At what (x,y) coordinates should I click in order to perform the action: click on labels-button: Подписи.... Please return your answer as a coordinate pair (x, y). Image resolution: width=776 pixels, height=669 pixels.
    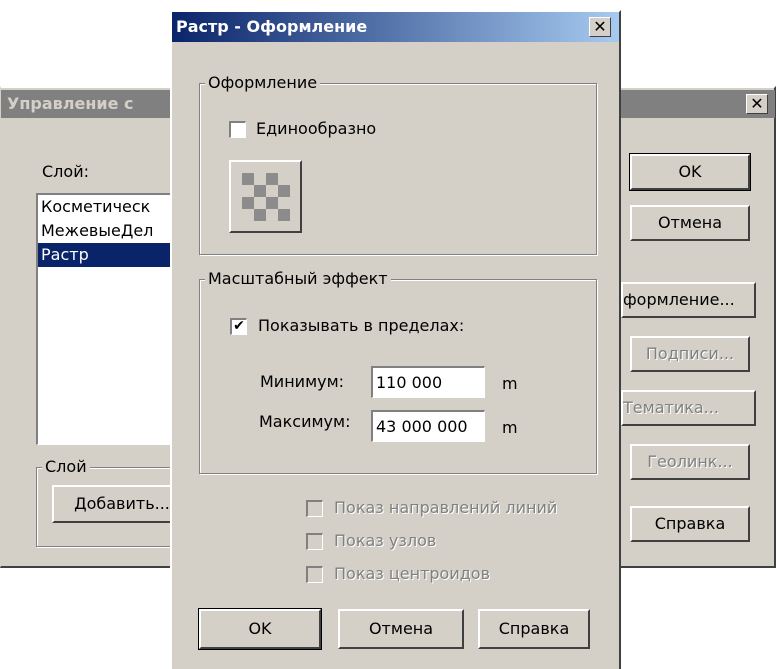
    Looking at the image, I should click on (690, 354).